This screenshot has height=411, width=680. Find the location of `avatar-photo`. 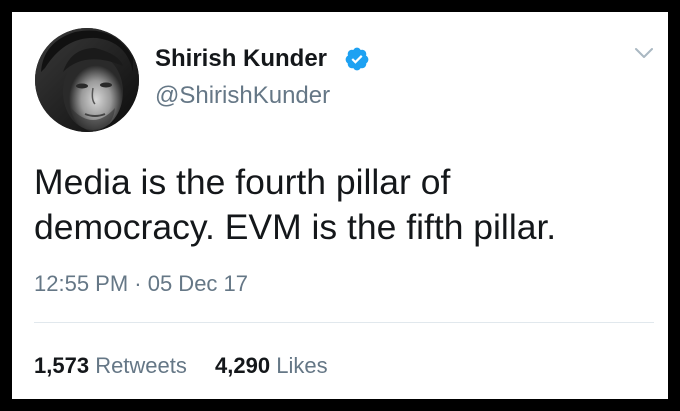

avatar-photo is located at coordinates (87, 80).